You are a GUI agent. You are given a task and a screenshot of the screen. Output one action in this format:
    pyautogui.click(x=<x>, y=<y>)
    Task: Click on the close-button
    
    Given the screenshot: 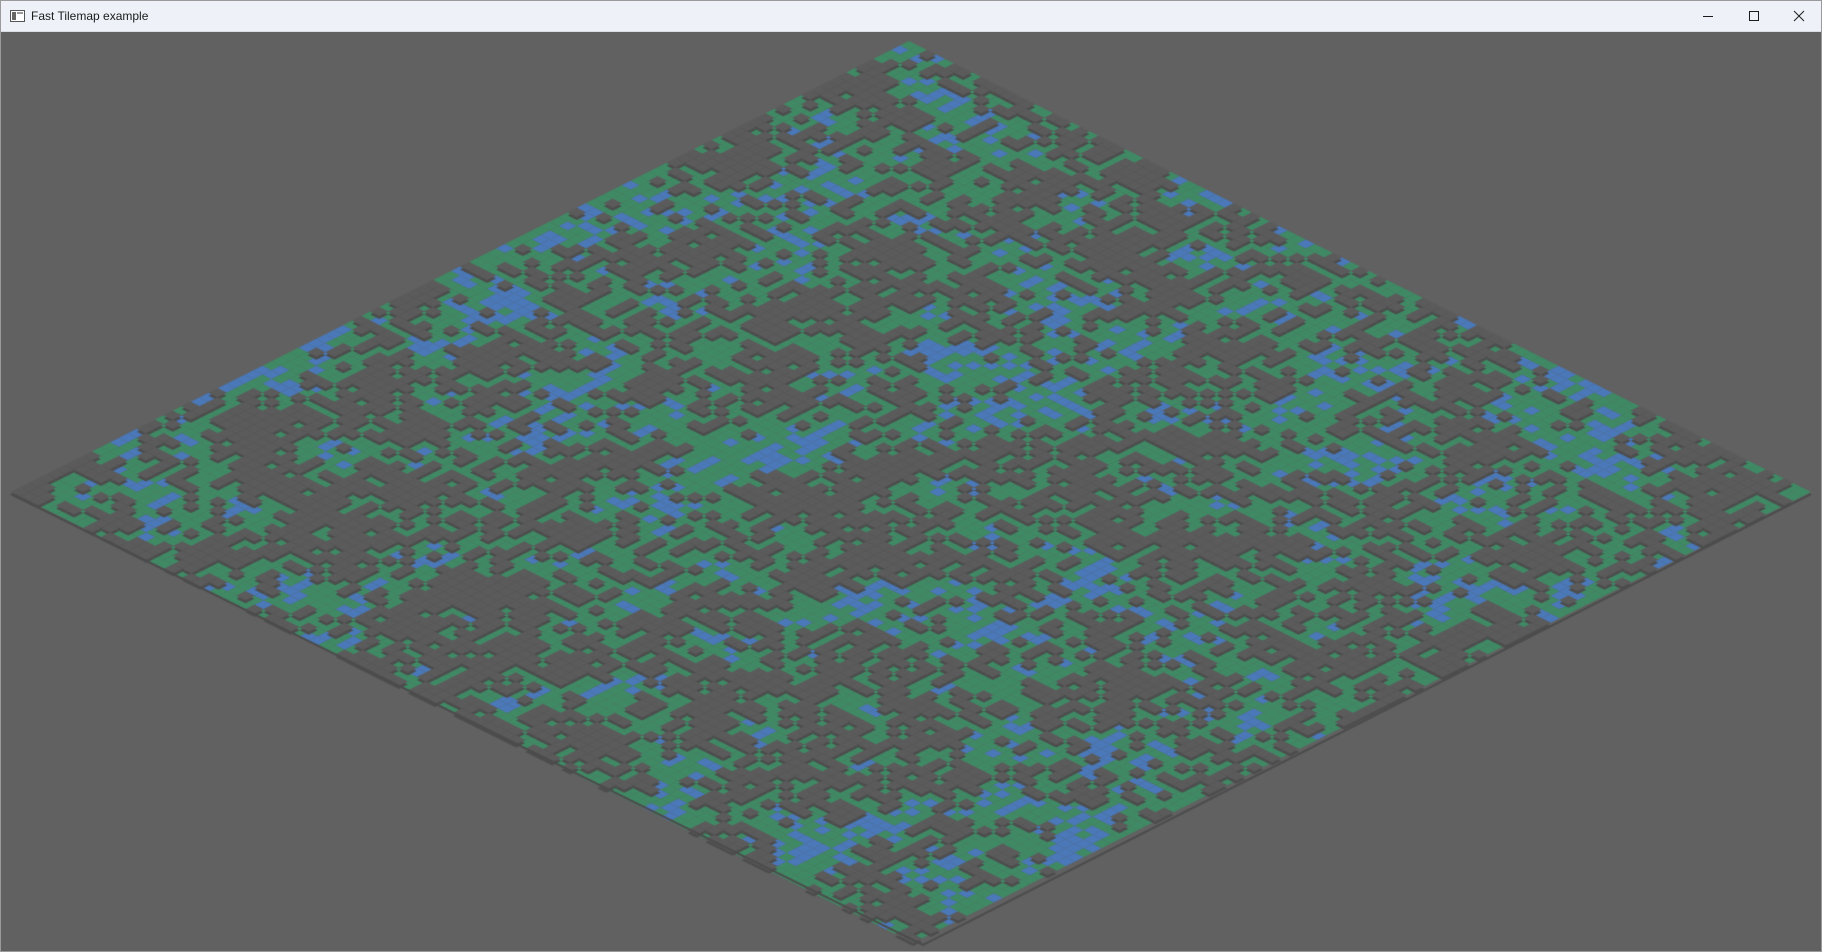 What is the action you would take?
    pyautogui.click(x=1799, y=16)
    